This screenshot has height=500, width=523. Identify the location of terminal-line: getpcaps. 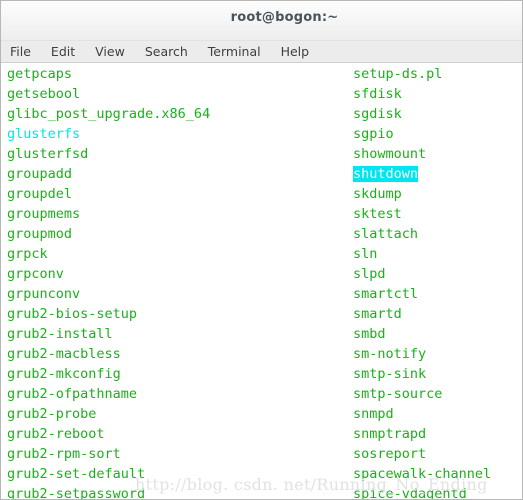
(108, 74).